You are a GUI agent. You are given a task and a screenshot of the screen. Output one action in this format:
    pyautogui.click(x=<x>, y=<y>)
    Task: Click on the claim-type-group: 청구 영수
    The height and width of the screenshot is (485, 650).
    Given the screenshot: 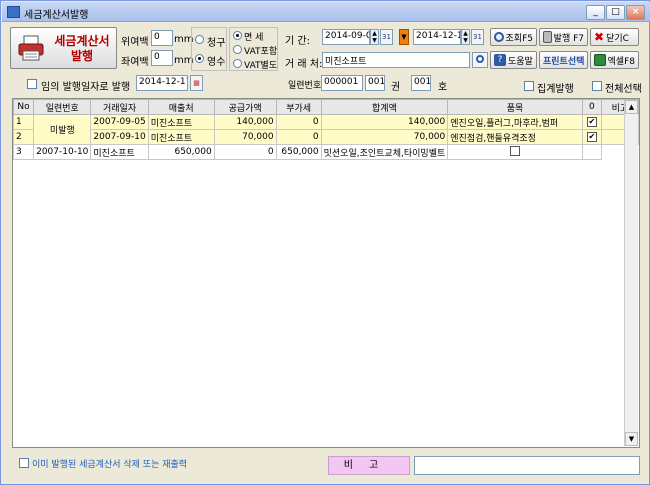 What is the action you would take?
    pyautogui.click(x=209, y=49)
    